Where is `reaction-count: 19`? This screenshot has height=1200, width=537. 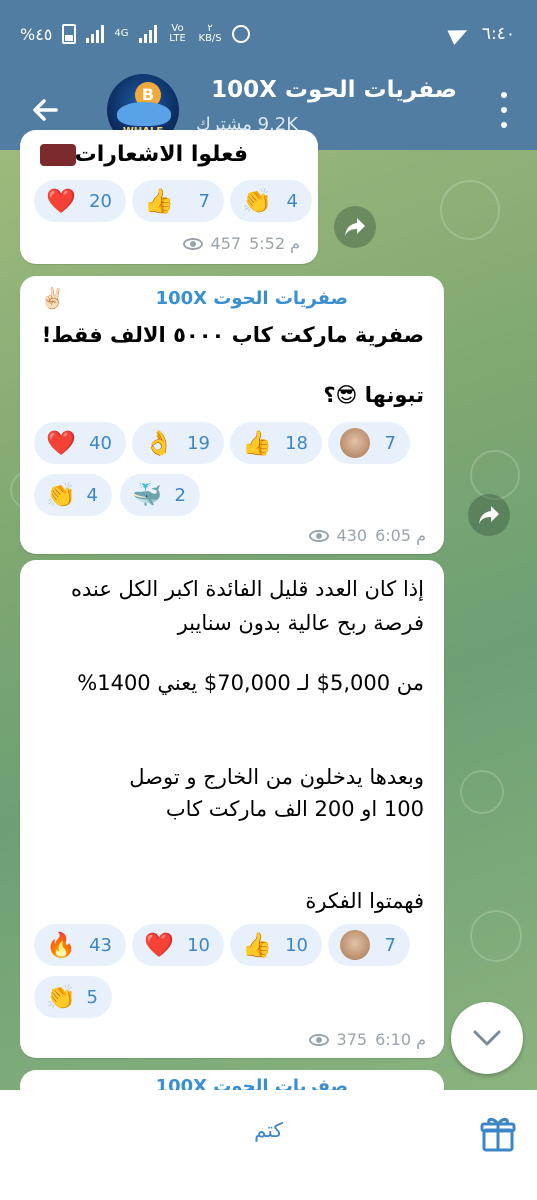 reaction-count: 19 is located at coordinates (198, 443).